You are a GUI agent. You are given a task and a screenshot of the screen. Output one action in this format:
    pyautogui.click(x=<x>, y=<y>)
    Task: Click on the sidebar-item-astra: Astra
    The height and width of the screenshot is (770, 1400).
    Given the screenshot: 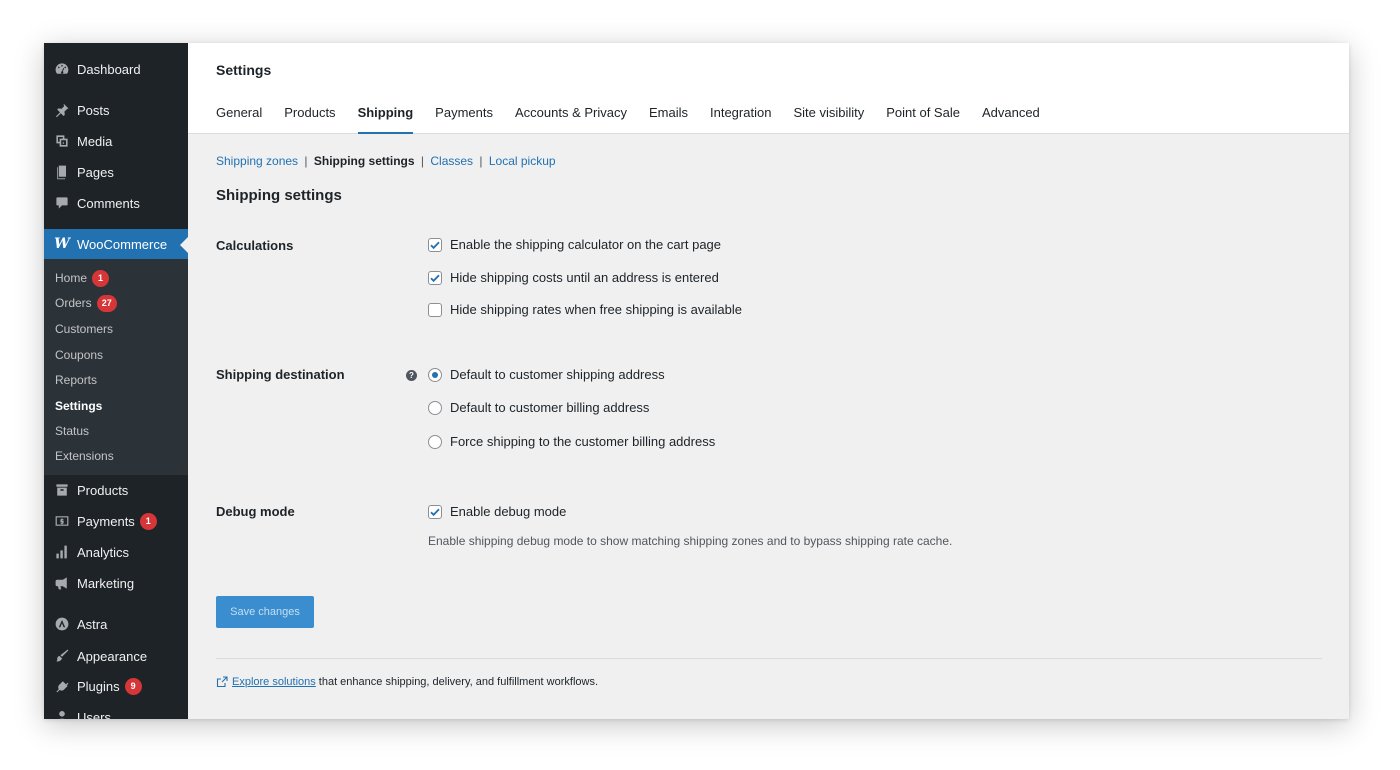 What is the action you would take?
    pyautogui.click(x=116, y=624)
    